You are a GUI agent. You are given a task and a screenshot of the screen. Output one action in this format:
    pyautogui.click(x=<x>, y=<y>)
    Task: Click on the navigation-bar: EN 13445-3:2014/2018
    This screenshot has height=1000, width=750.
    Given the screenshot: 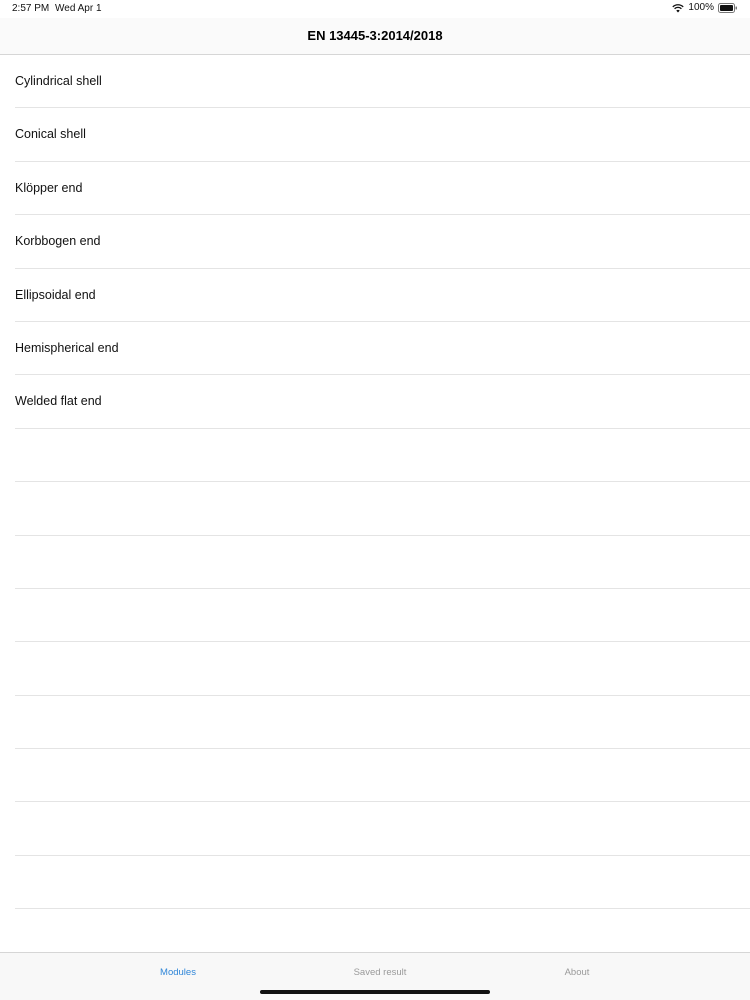 What is the action you would take?
    pyautogui.click(x=375, y=36)
    